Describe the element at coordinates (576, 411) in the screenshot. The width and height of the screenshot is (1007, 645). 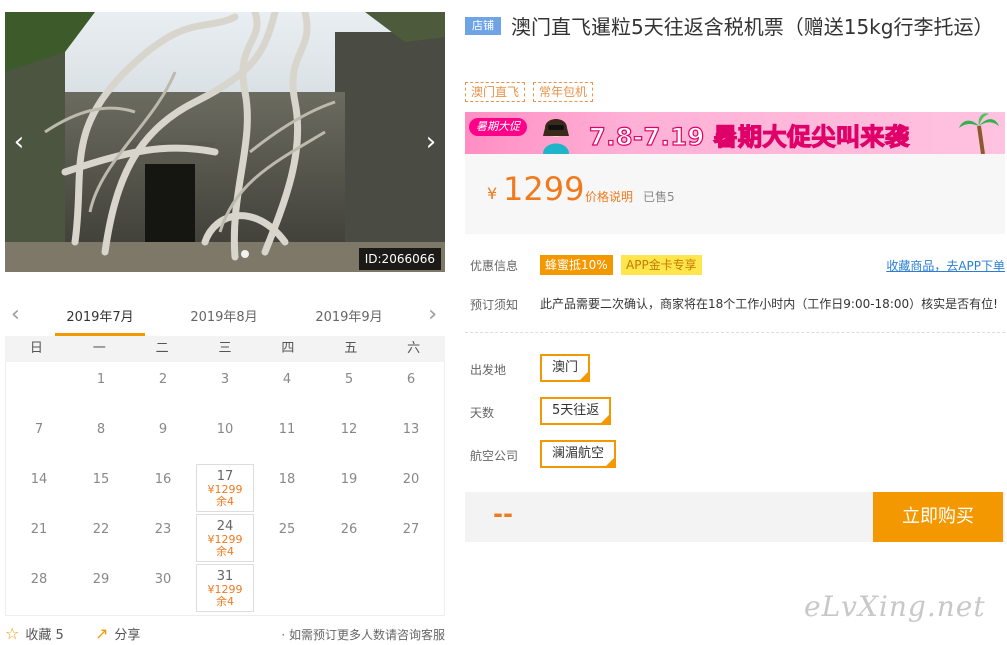
I see `days-option: 5天往返` at that location.